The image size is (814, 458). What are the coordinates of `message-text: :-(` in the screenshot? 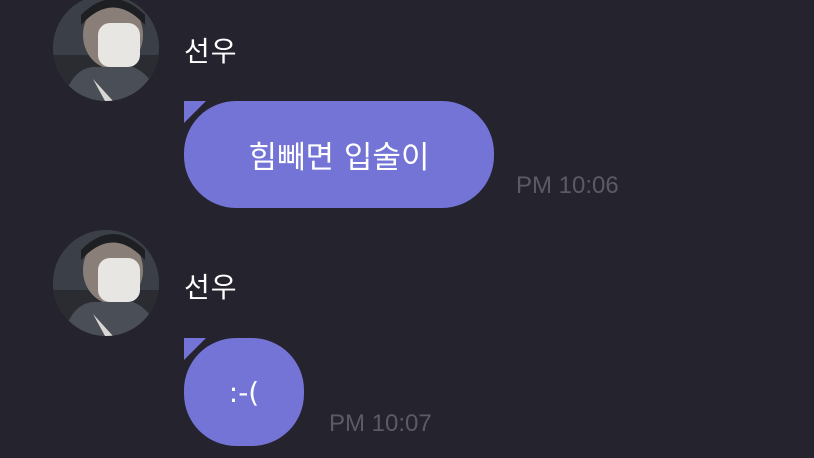 It's located at (244, 392).